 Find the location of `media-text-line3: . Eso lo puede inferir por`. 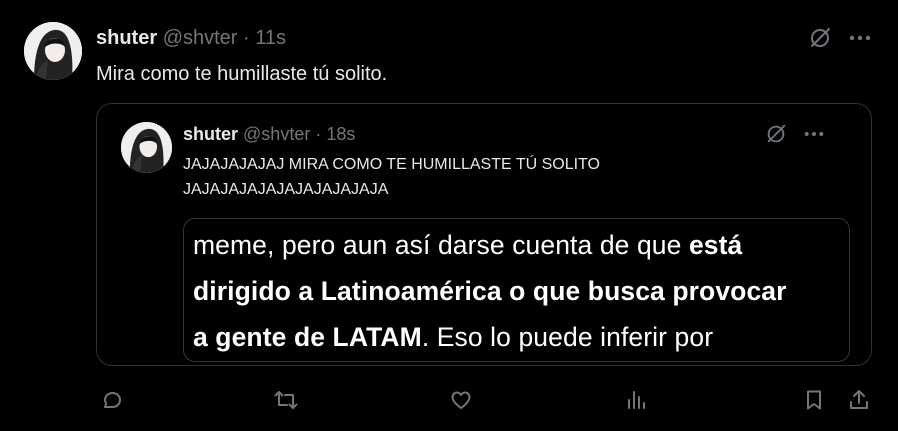

media-text-line3: . Eso lo puede inferir por is located at coordinates (567, 337).